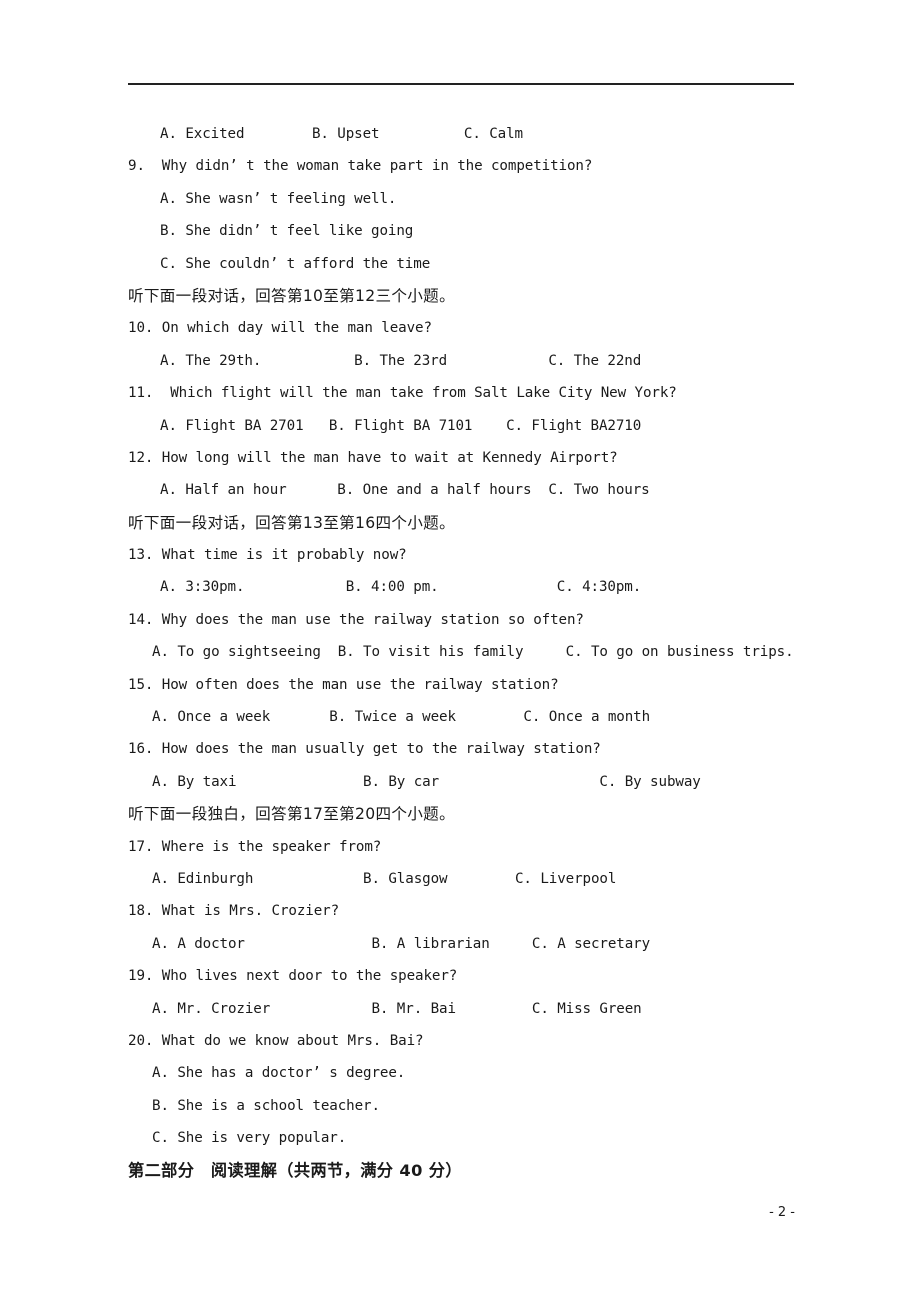 The image size is (920, 1302). Describe the element at coordinates (291, 814) in the screenshot. I see `listening-instruction: 听下面一段独白，回答第17至第20四个小题。` at that location.